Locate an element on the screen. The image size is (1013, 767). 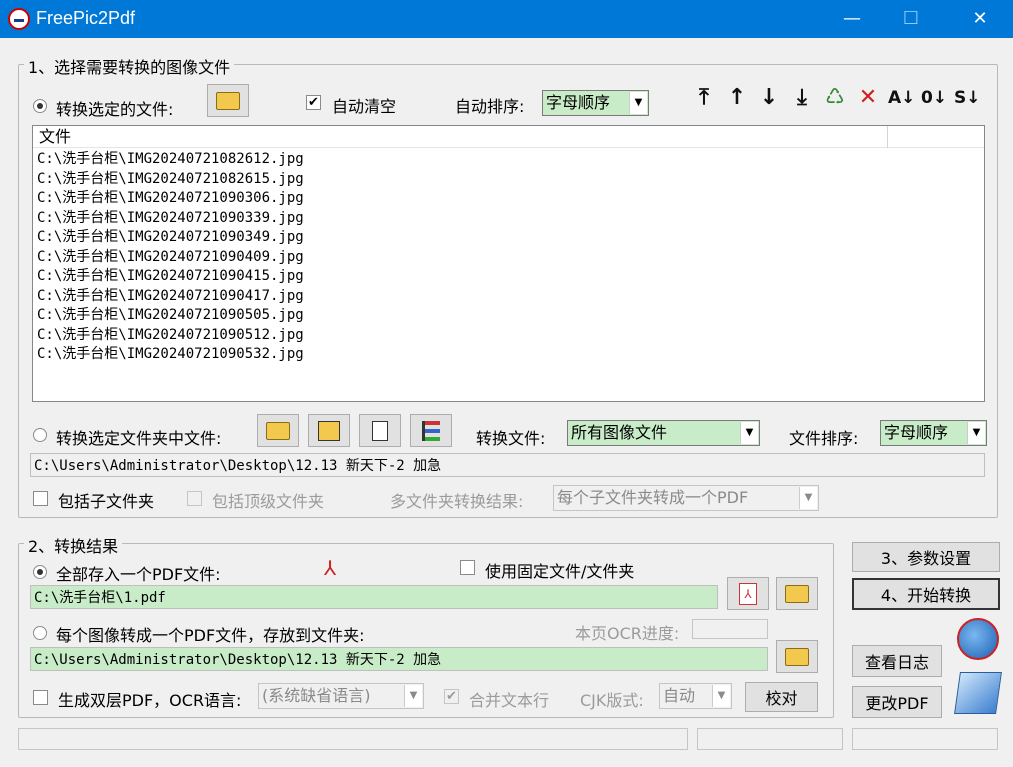
cjk-select: 自动 ▼ is located at coordinates (695, 696).